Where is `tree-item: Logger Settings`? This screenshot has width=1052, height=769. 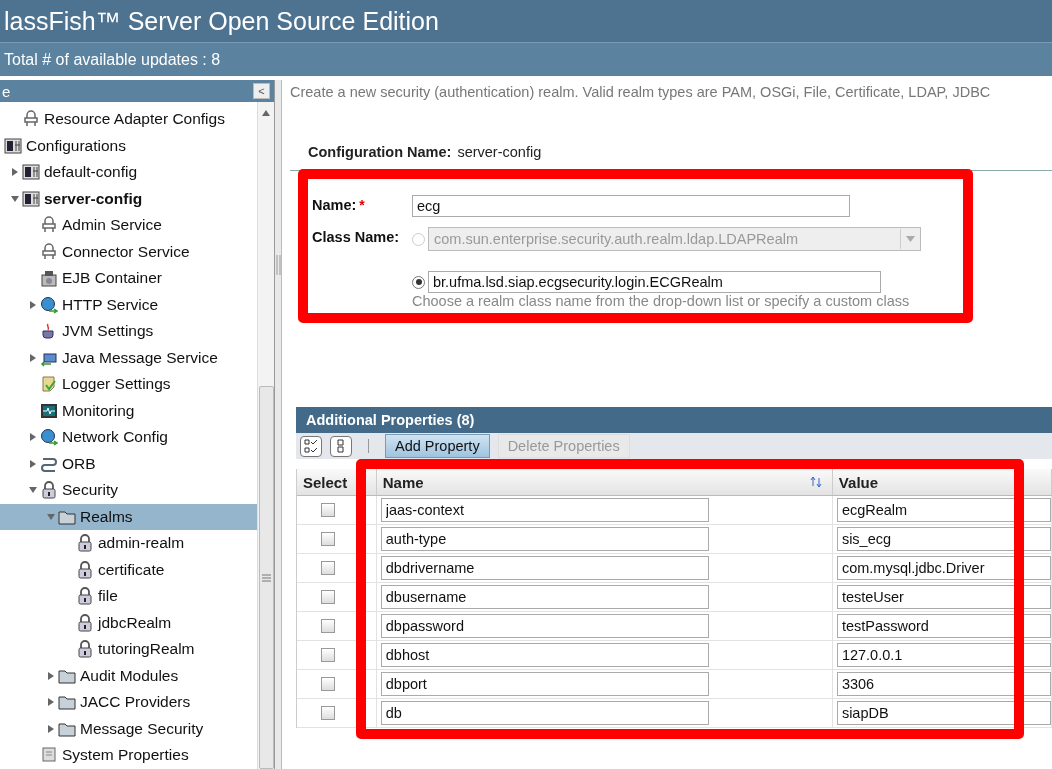
tree-item: Logger Settings is located at coordinates (128, 384).